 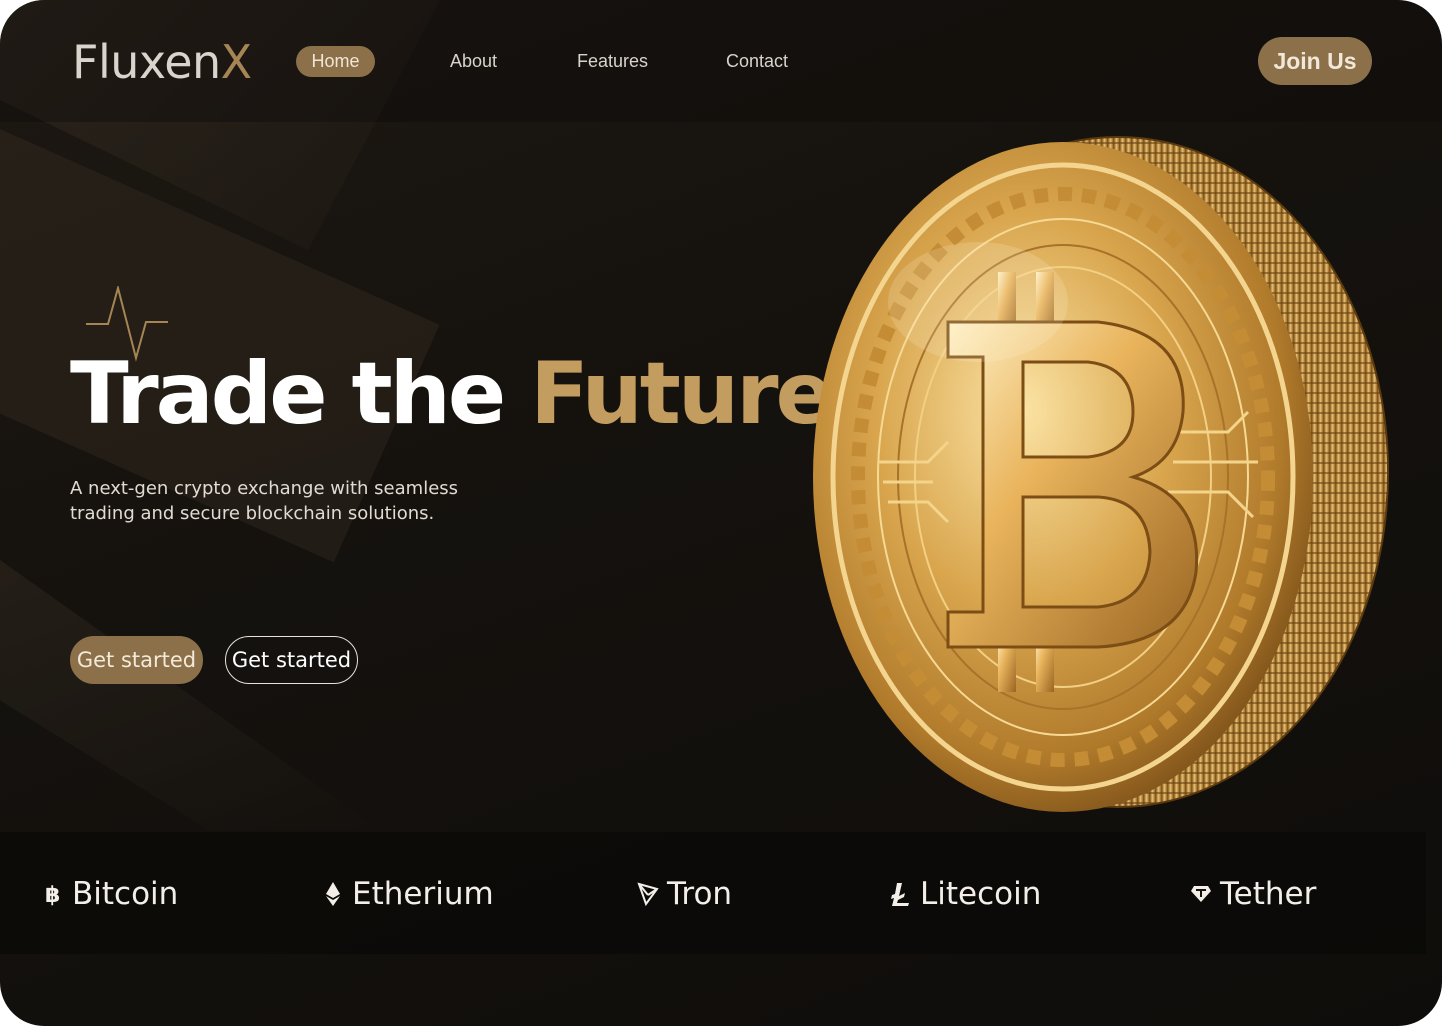 I want to click on nav-about: About, so click(x=473, y=61).